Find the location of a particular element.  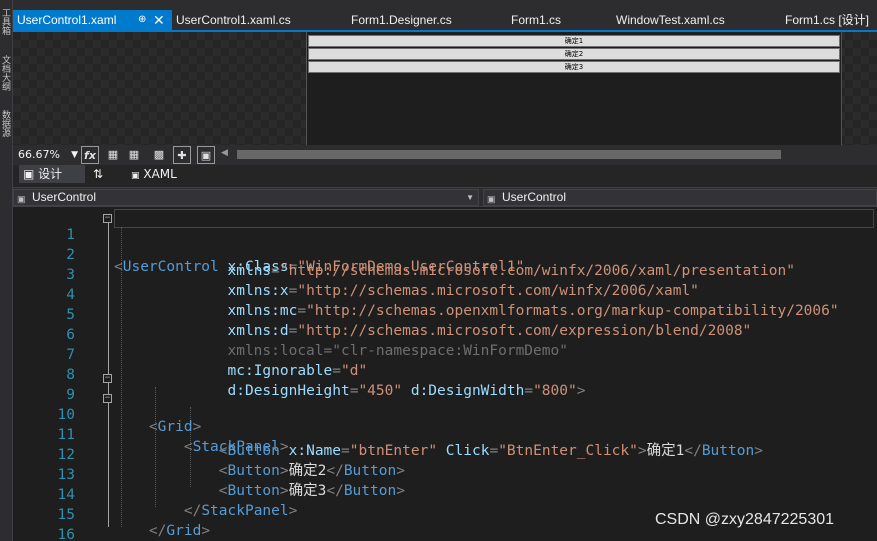

navigation-bar: ▣ UserControl ▼ ▣ UserControl is located at coordinates (445, 197).